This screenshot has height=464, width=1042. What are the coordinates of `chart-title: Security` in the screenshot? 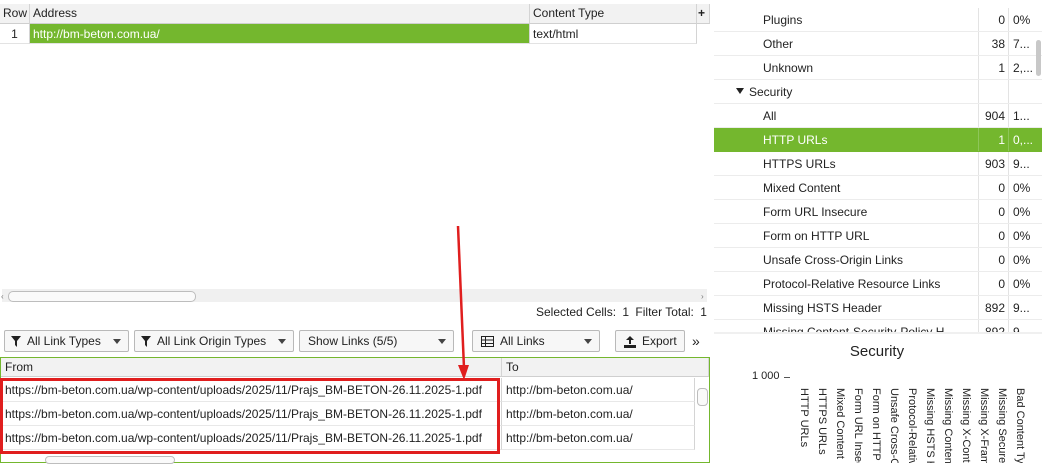 It's located at (877, 351).